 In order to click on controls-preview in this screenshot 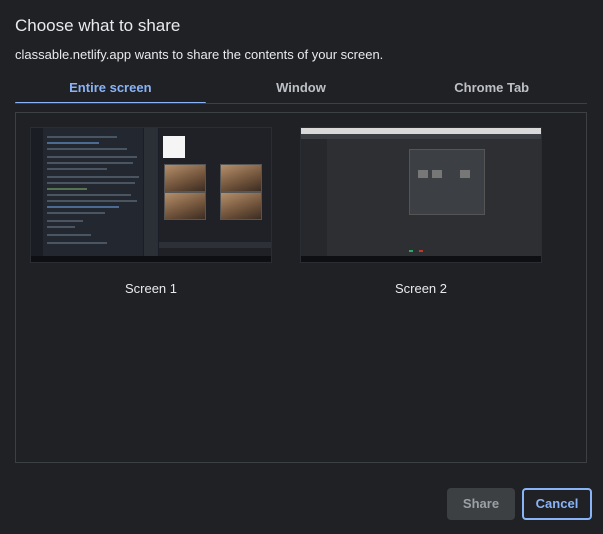, I will do `click(215, 245)`.